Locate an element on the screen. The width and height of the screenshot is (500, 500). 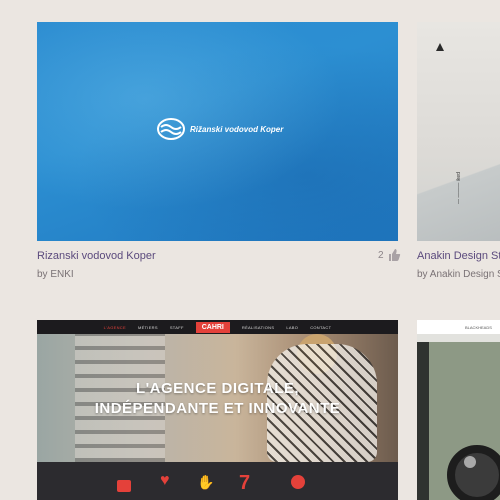
hero-stairs-graphic is located at coordinates (120, 398).